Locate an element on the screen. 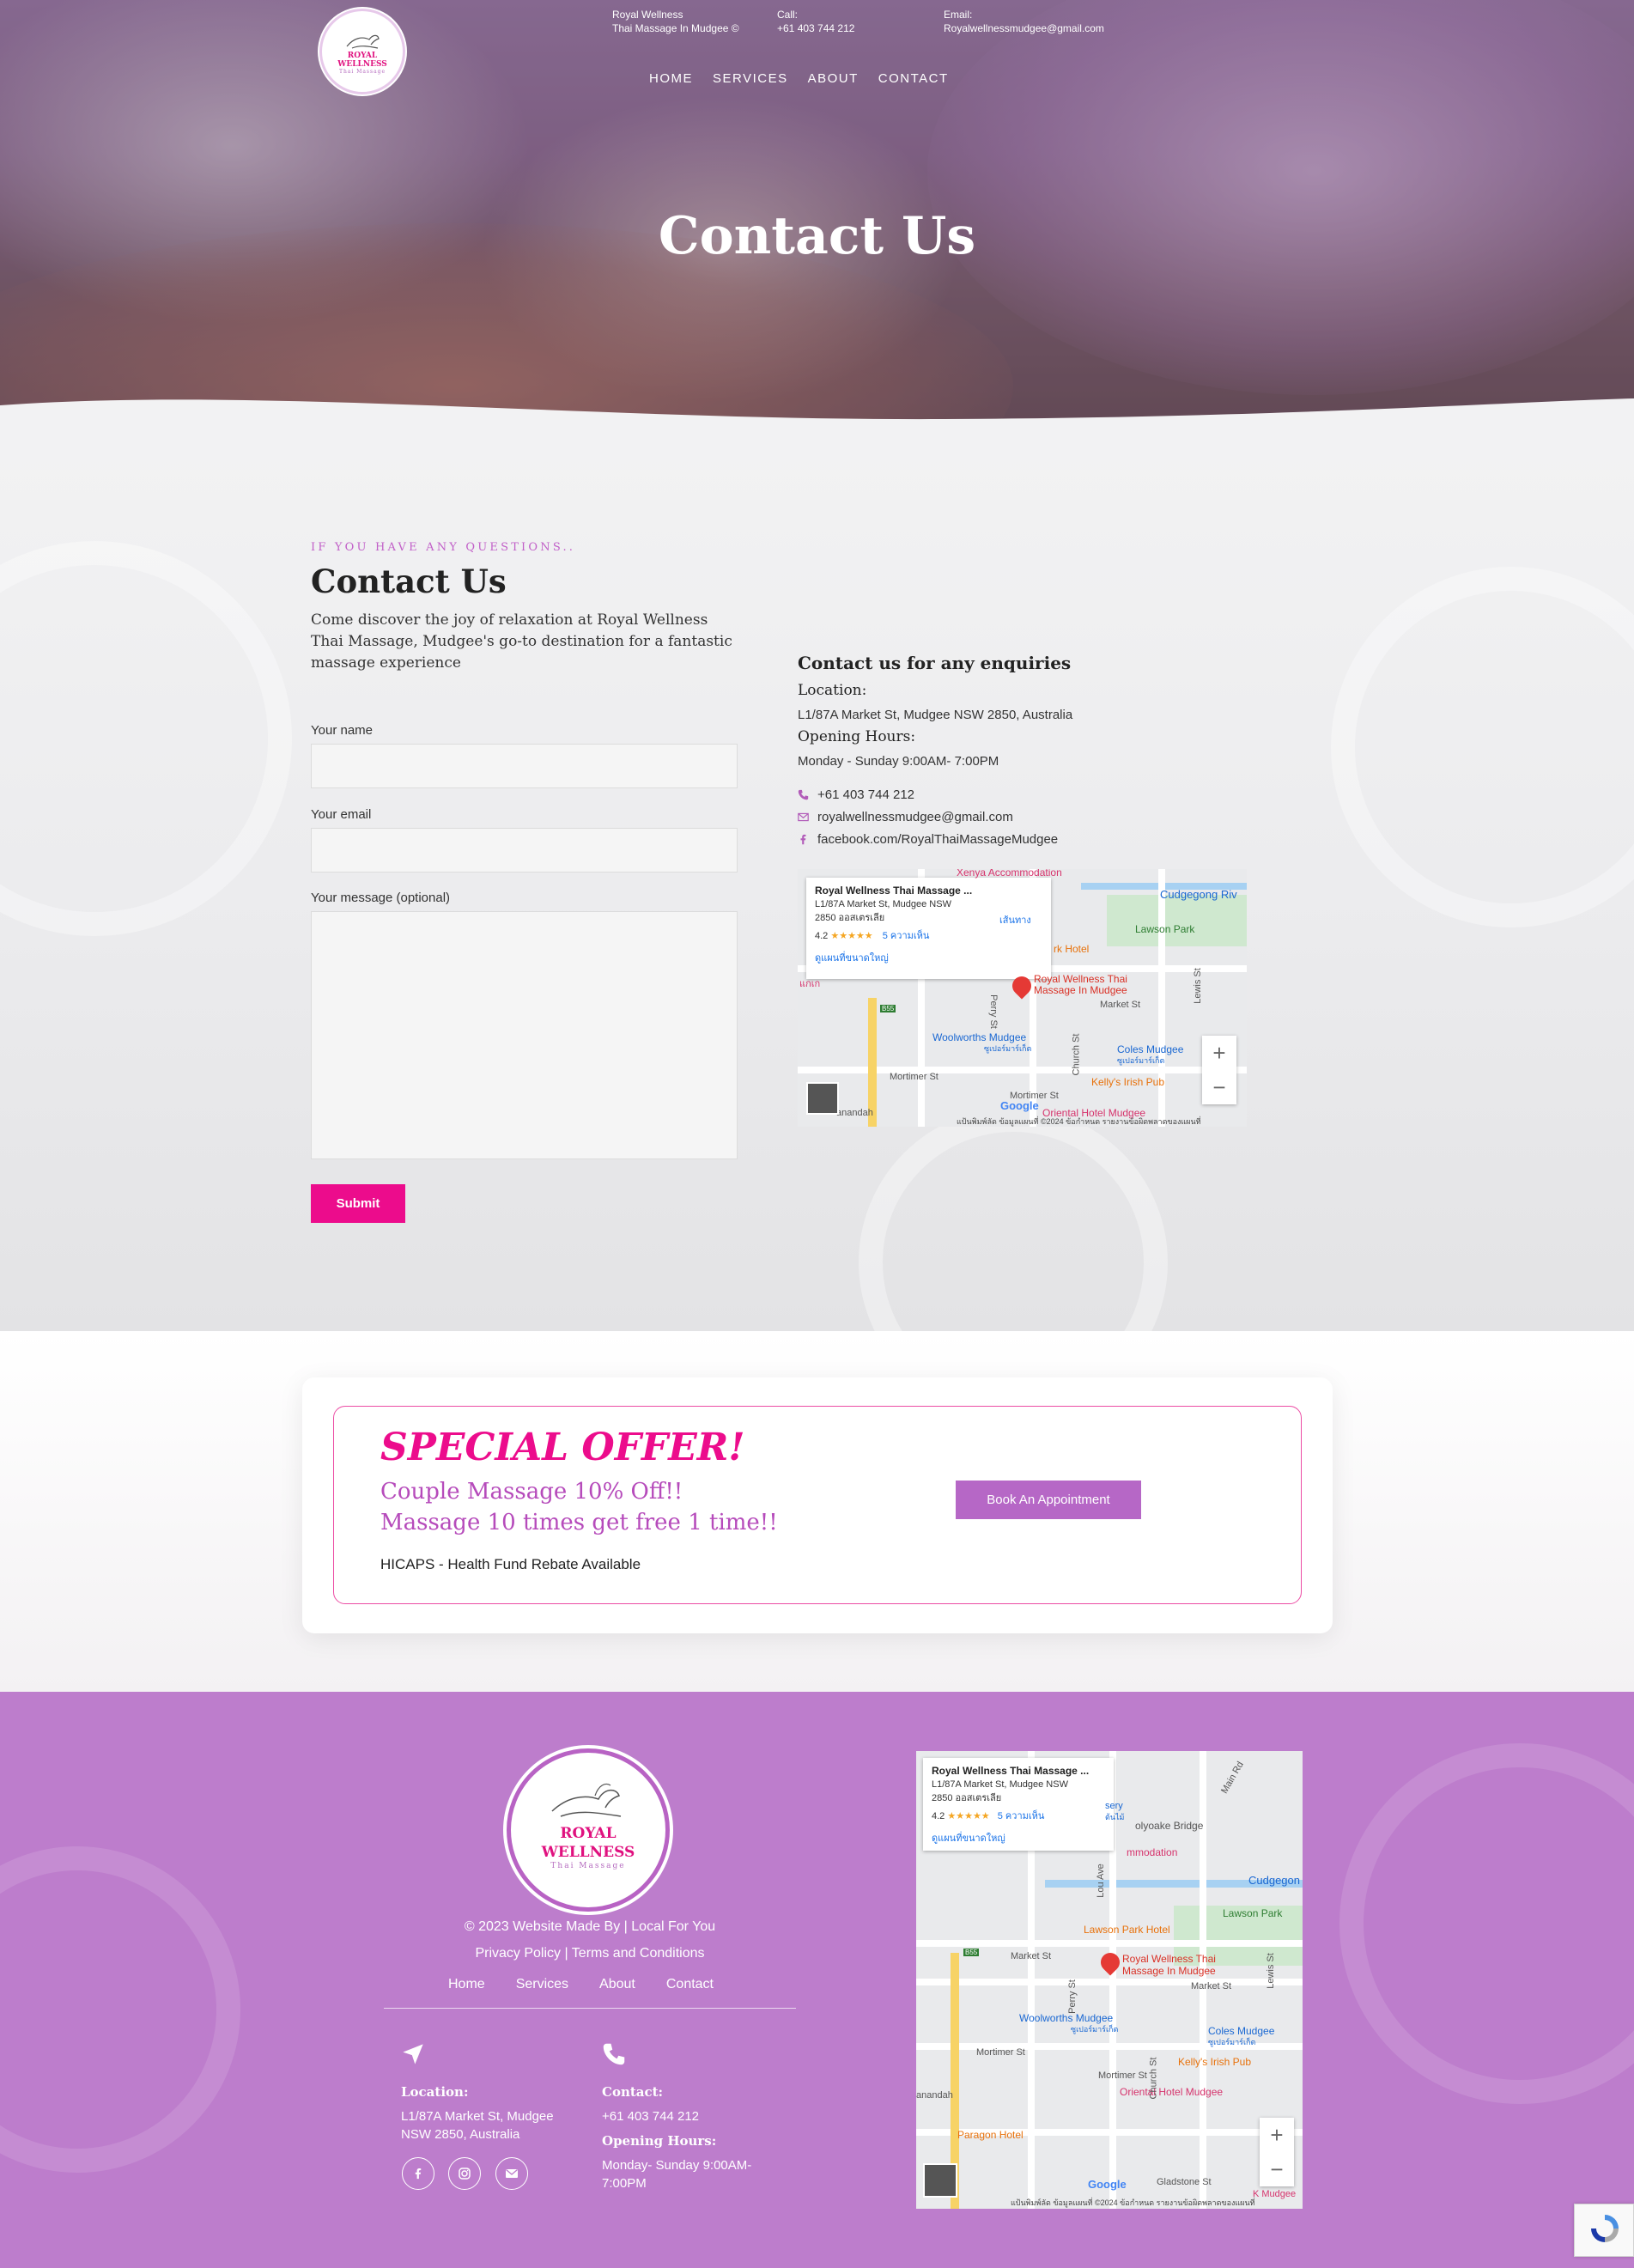  map-directions-link: เส้นทาง is located at coordinates (1015, 919).